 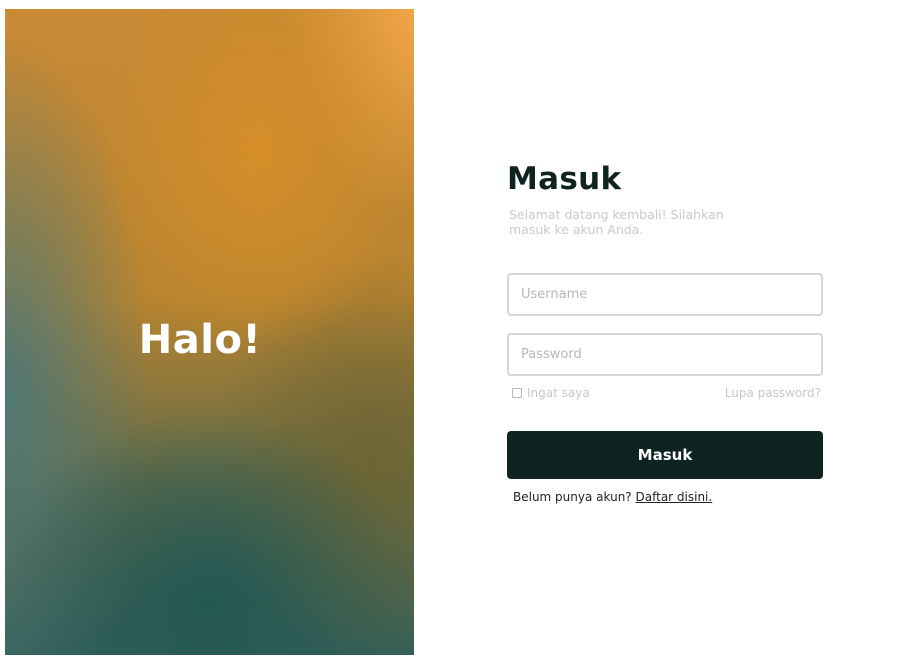 What do you see at coordinates (572, 497) in the screenshot?
I see `signup-prompt-text: Belum punya akun?` at bounding box center [572, 497].